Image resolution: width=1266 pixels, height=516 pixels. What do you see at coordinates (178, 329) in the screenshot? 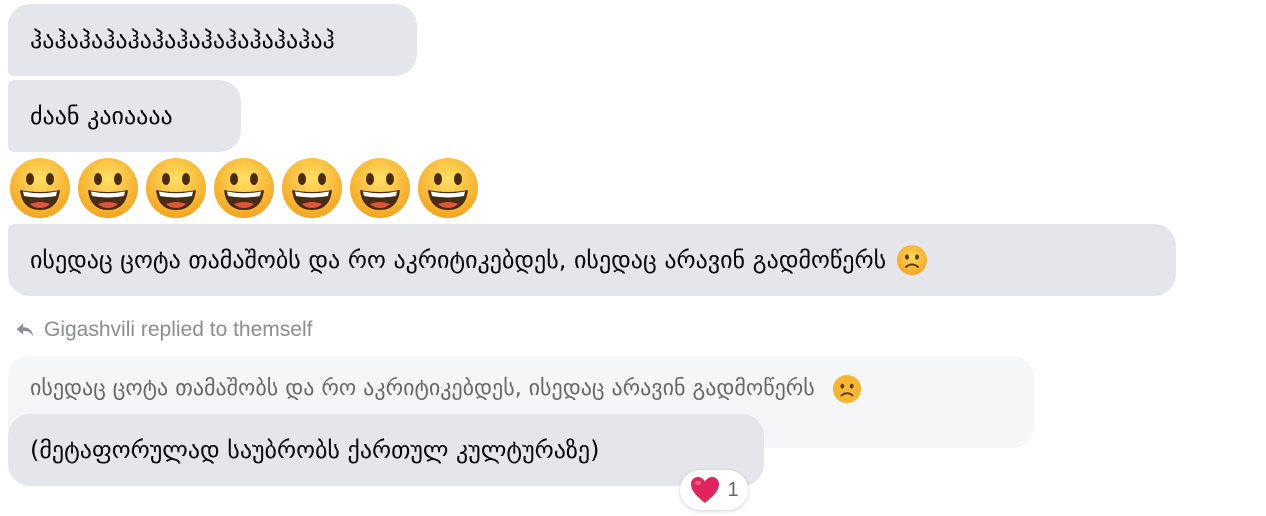
I see `reply-header-text: Gigashvili replied to themself` at bounding box center [178, 329].